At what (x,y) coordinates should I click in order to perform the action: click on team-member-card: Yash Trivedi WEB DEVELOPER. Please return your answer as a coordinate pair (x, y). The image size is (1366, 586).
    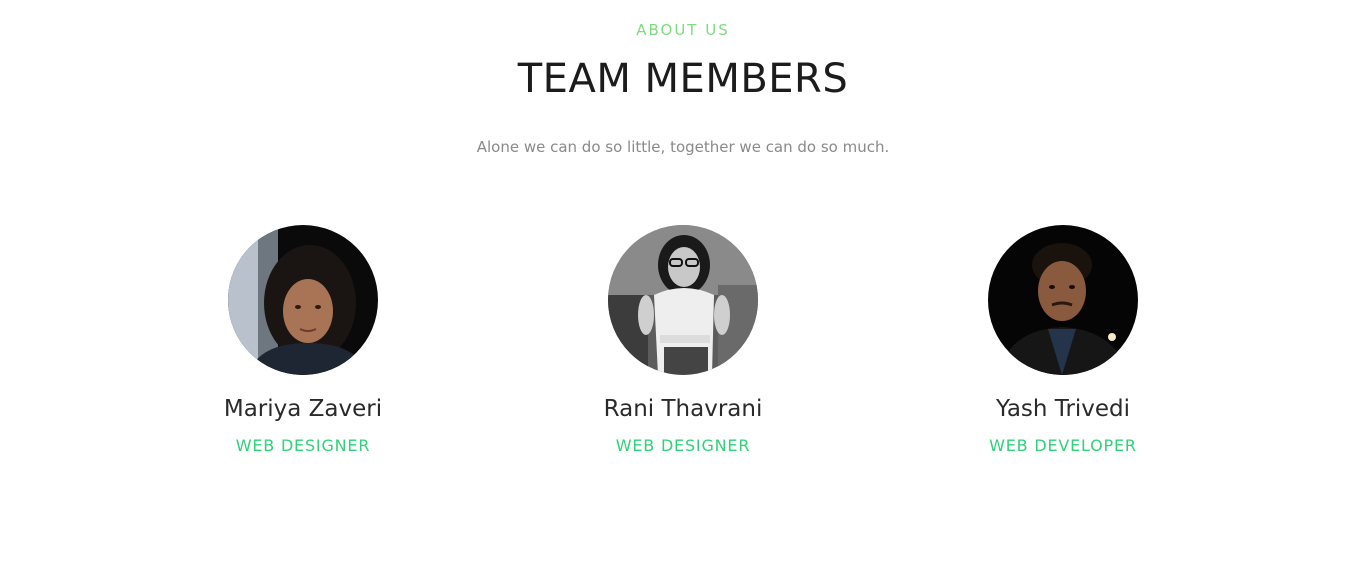
    Looking at the image, I should click on (1063, 341).